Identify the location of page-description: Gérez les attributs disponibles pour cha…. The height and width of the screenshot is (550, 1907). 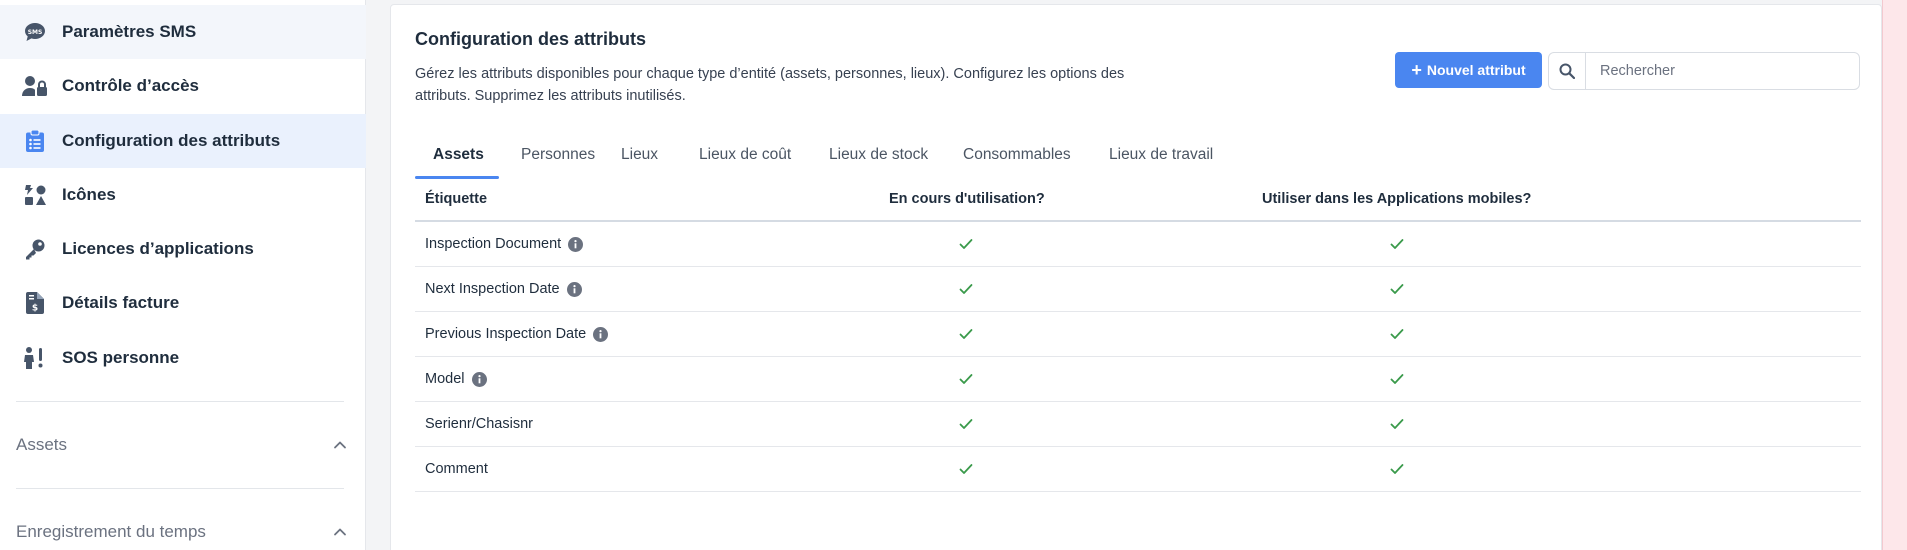
(770, 85).